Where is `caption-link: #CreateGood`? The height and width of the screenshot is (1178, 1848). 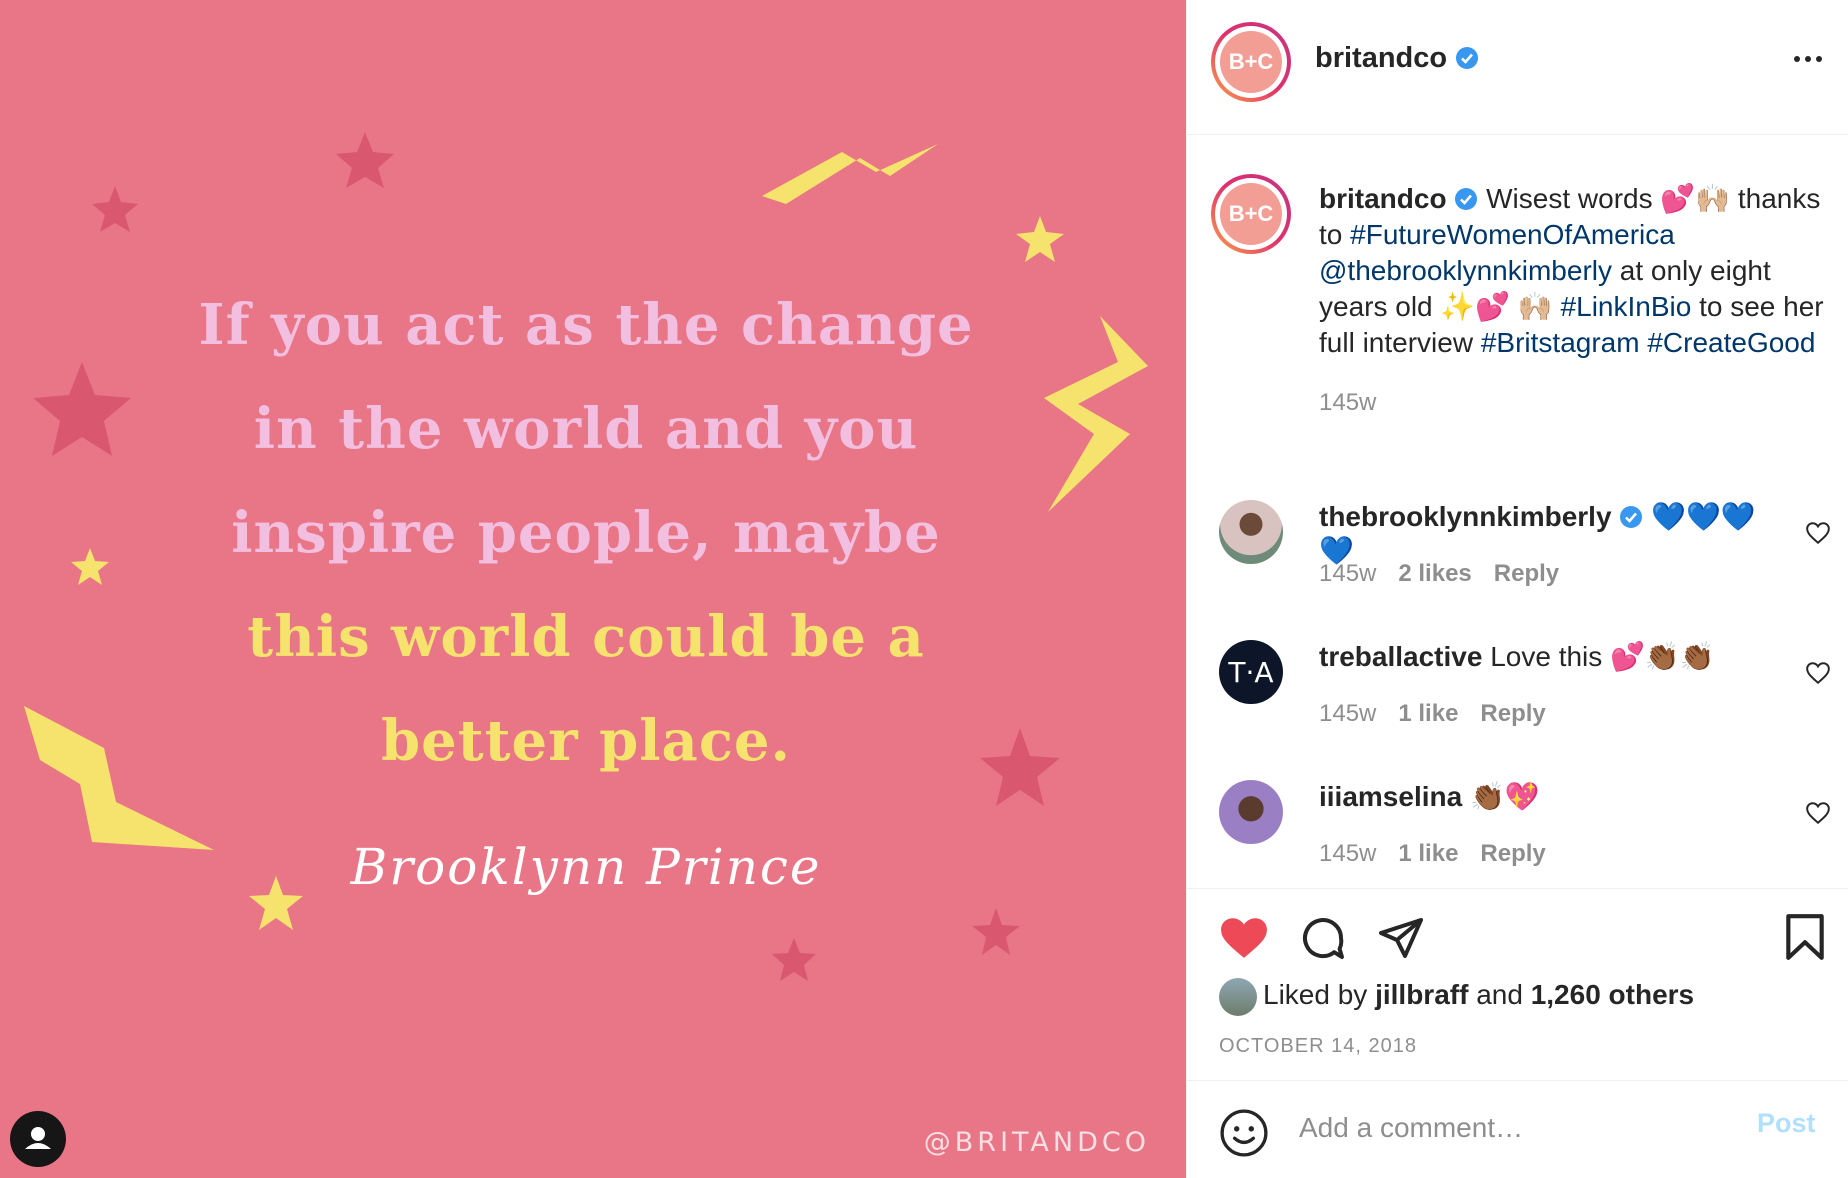
caption-link: #CreateGood is located at coordinates (1731, 342).